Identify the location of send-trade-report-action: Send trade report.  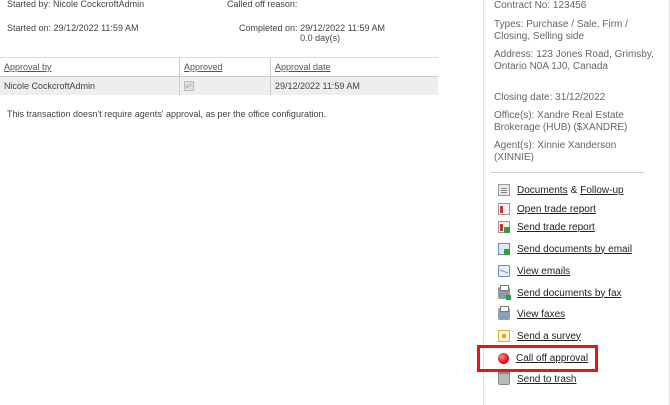
(546, 227).